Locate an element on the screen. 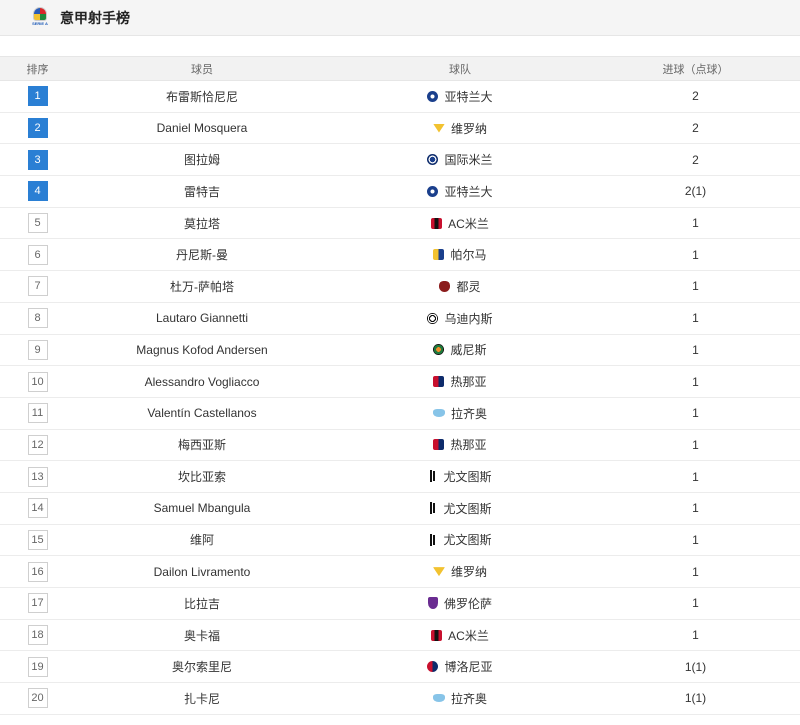  player-name: Samuel Mbangula is located at coordinates (202, 508).